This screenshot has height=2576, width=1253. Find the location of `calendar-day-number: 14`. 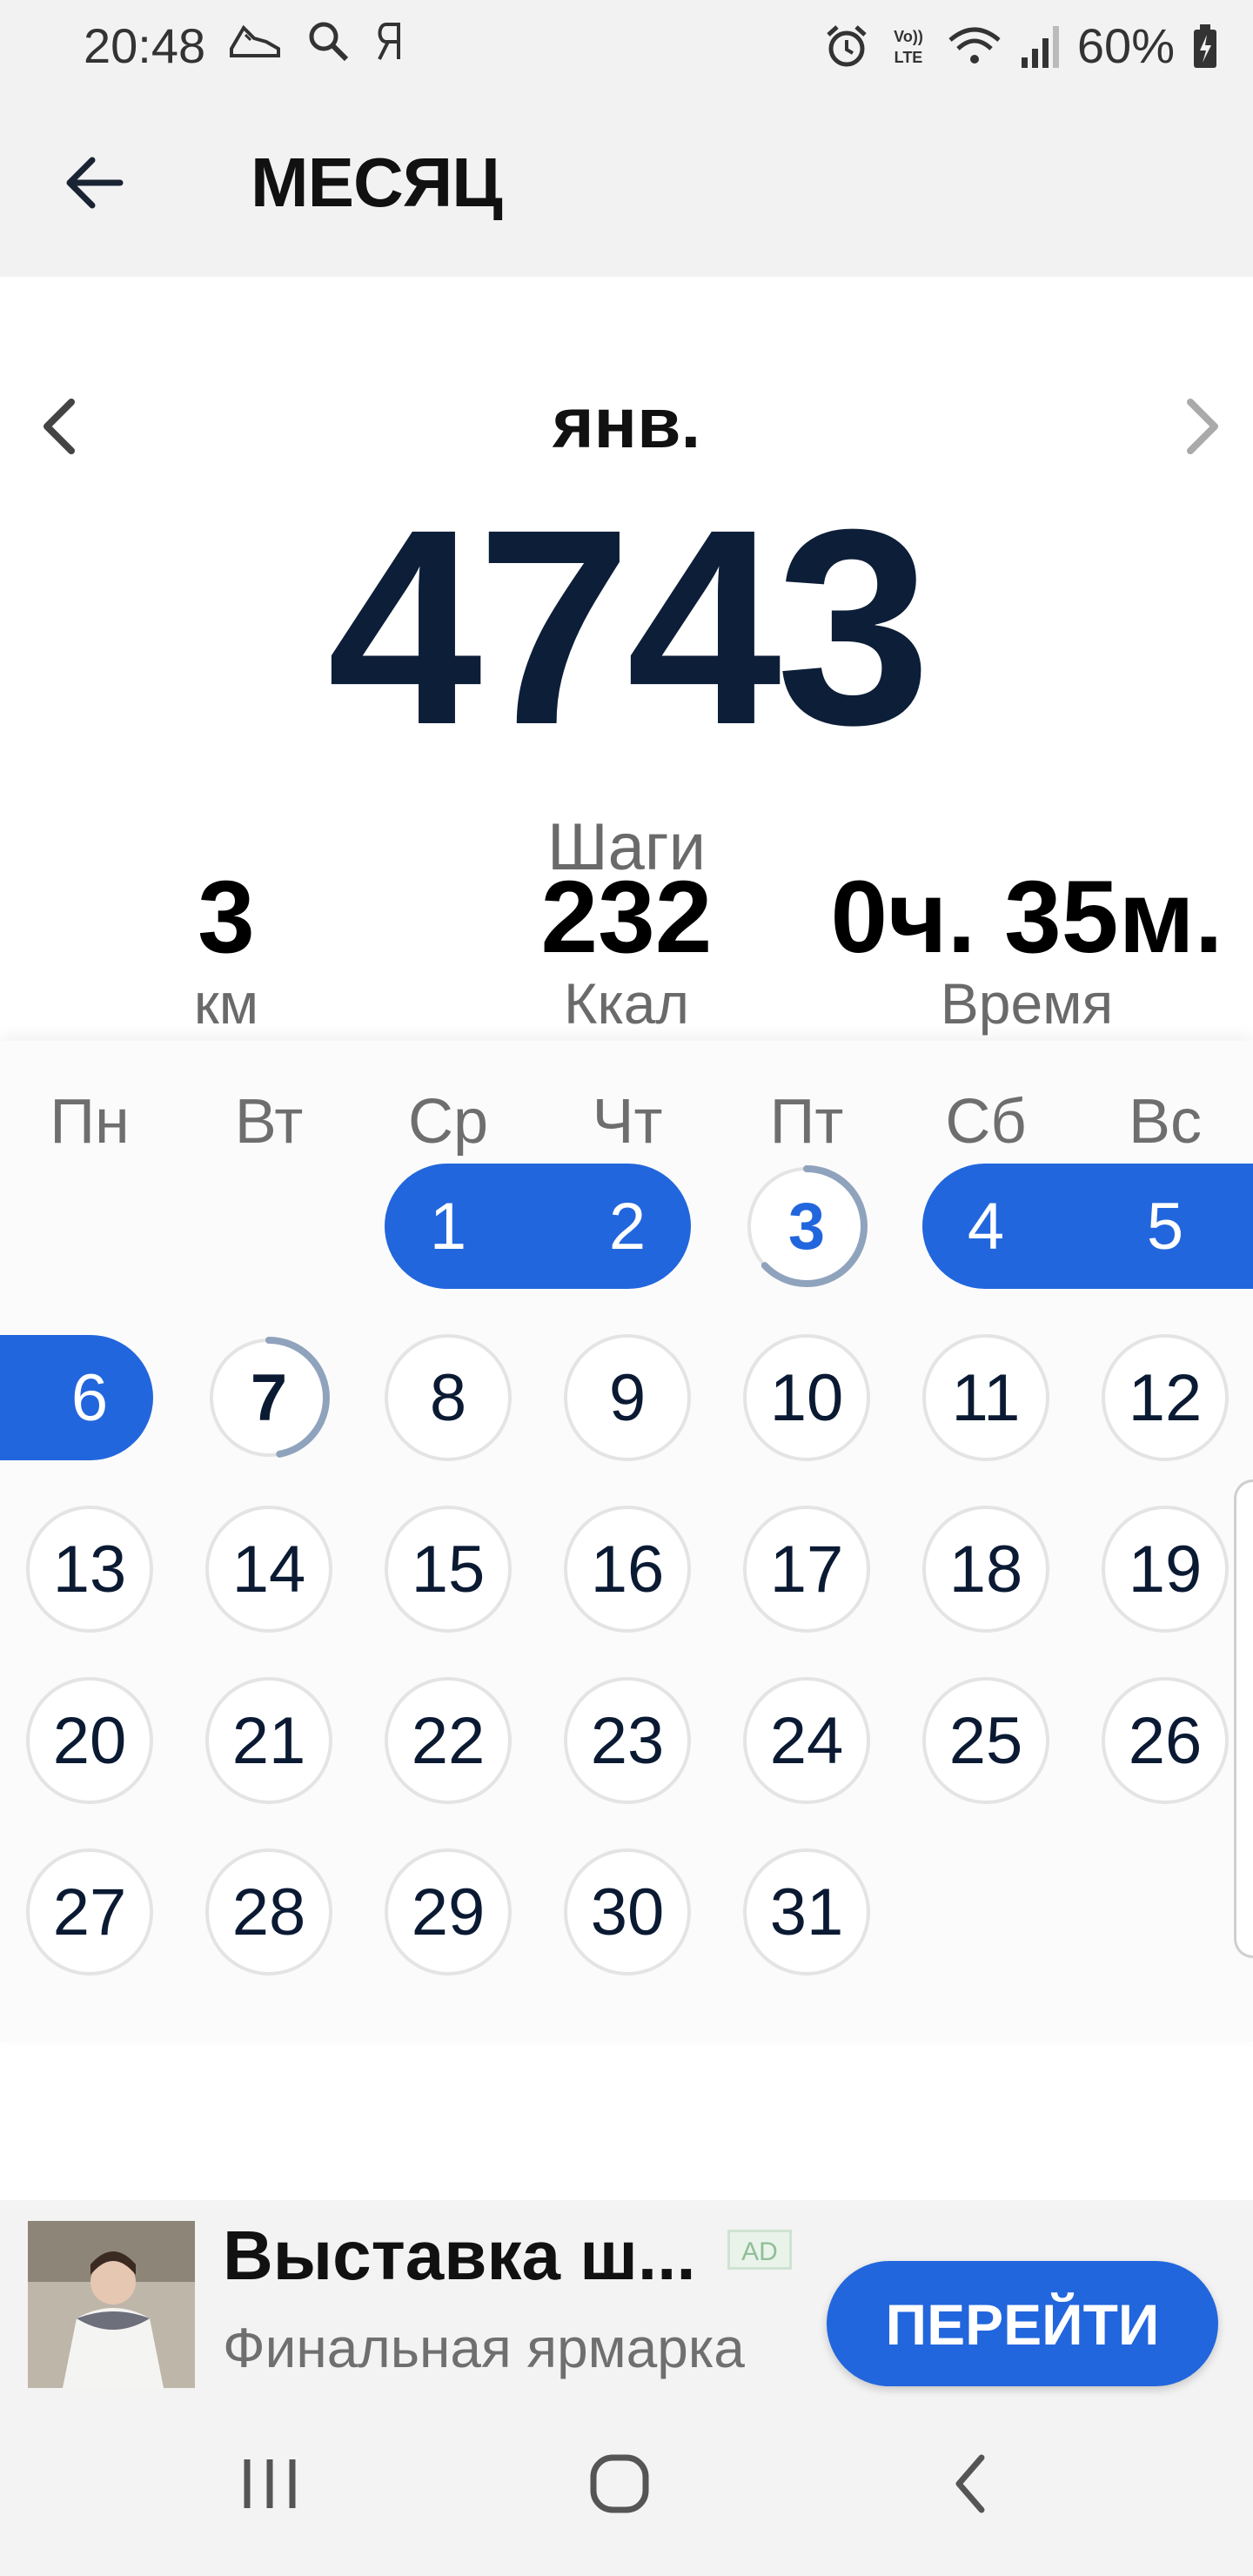

calendar-day-number: 14 is located at coordinates (268, 1569).